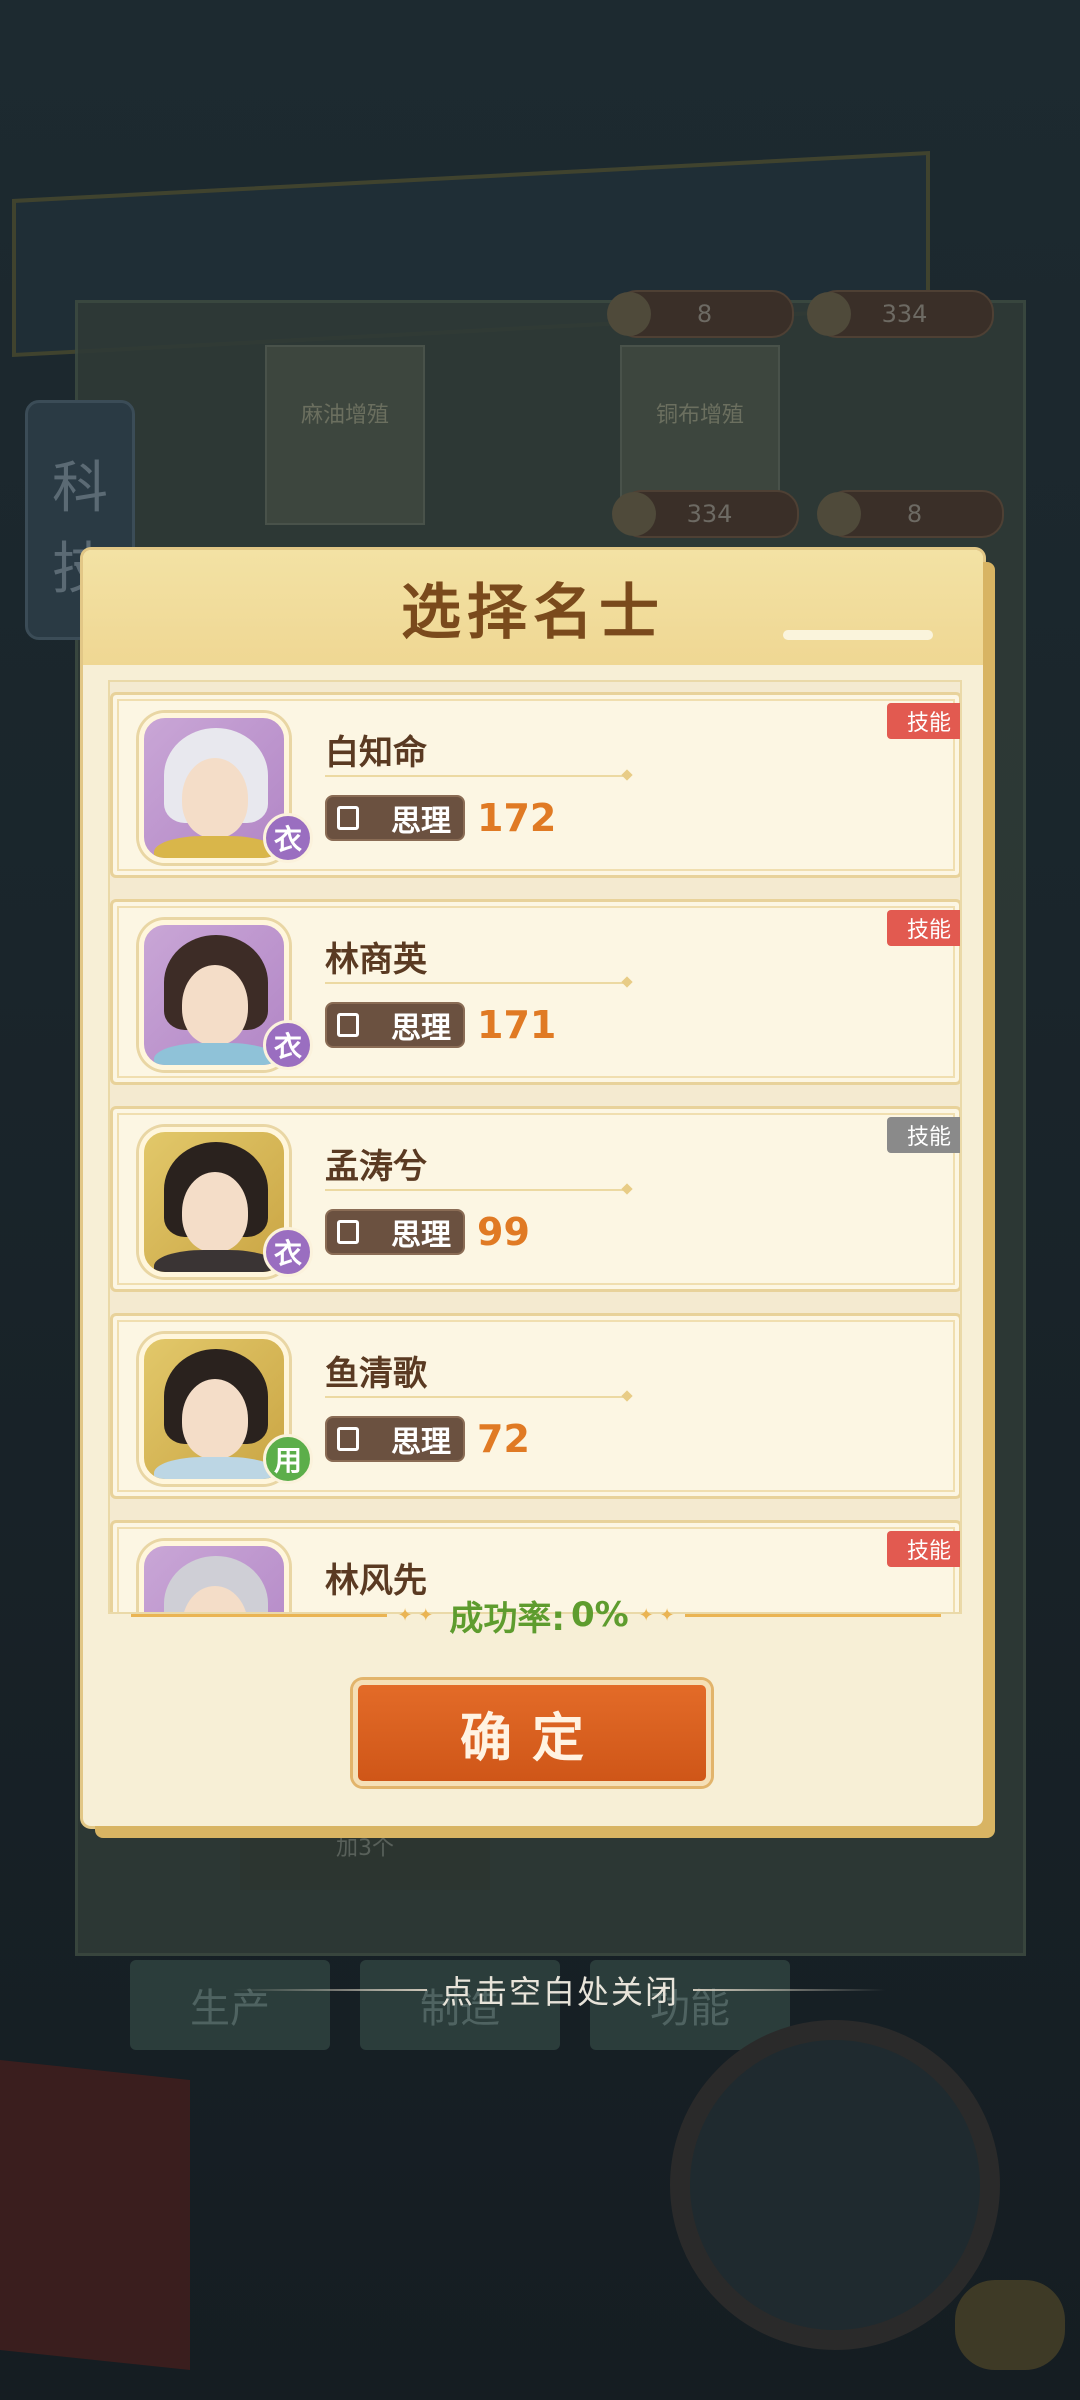  What do you see at coordinates (535, 1199) in the screenshot?
I see `scholar-card: 衣 孟涛兮 思理 99 技能` at bounding box center [535, 1199].